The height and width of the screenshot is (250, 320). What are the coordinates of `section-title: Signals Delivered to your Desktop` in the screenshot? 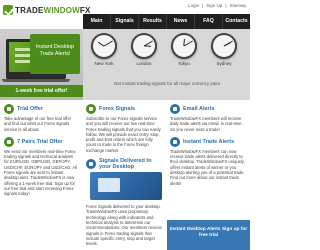 It's located at (125, 164).